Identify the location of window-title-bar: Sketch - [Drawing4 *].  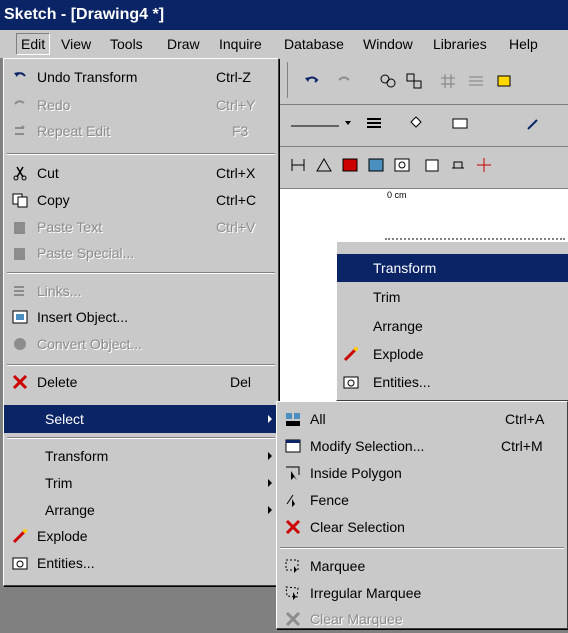
(284, 15).